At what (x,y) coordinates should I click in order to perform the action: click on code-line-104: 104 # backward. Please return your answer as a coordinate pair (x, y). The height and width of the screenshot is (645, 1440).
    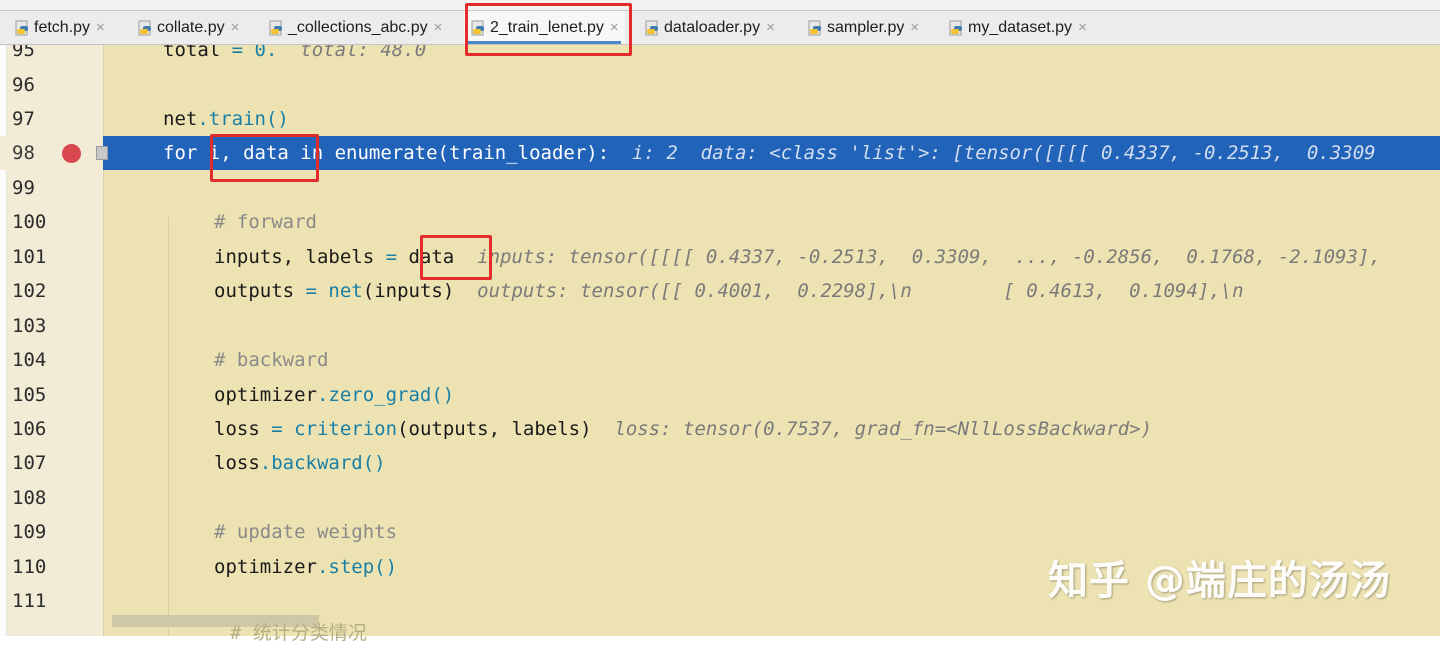
    Looking at the image, I should click on (720, 360).